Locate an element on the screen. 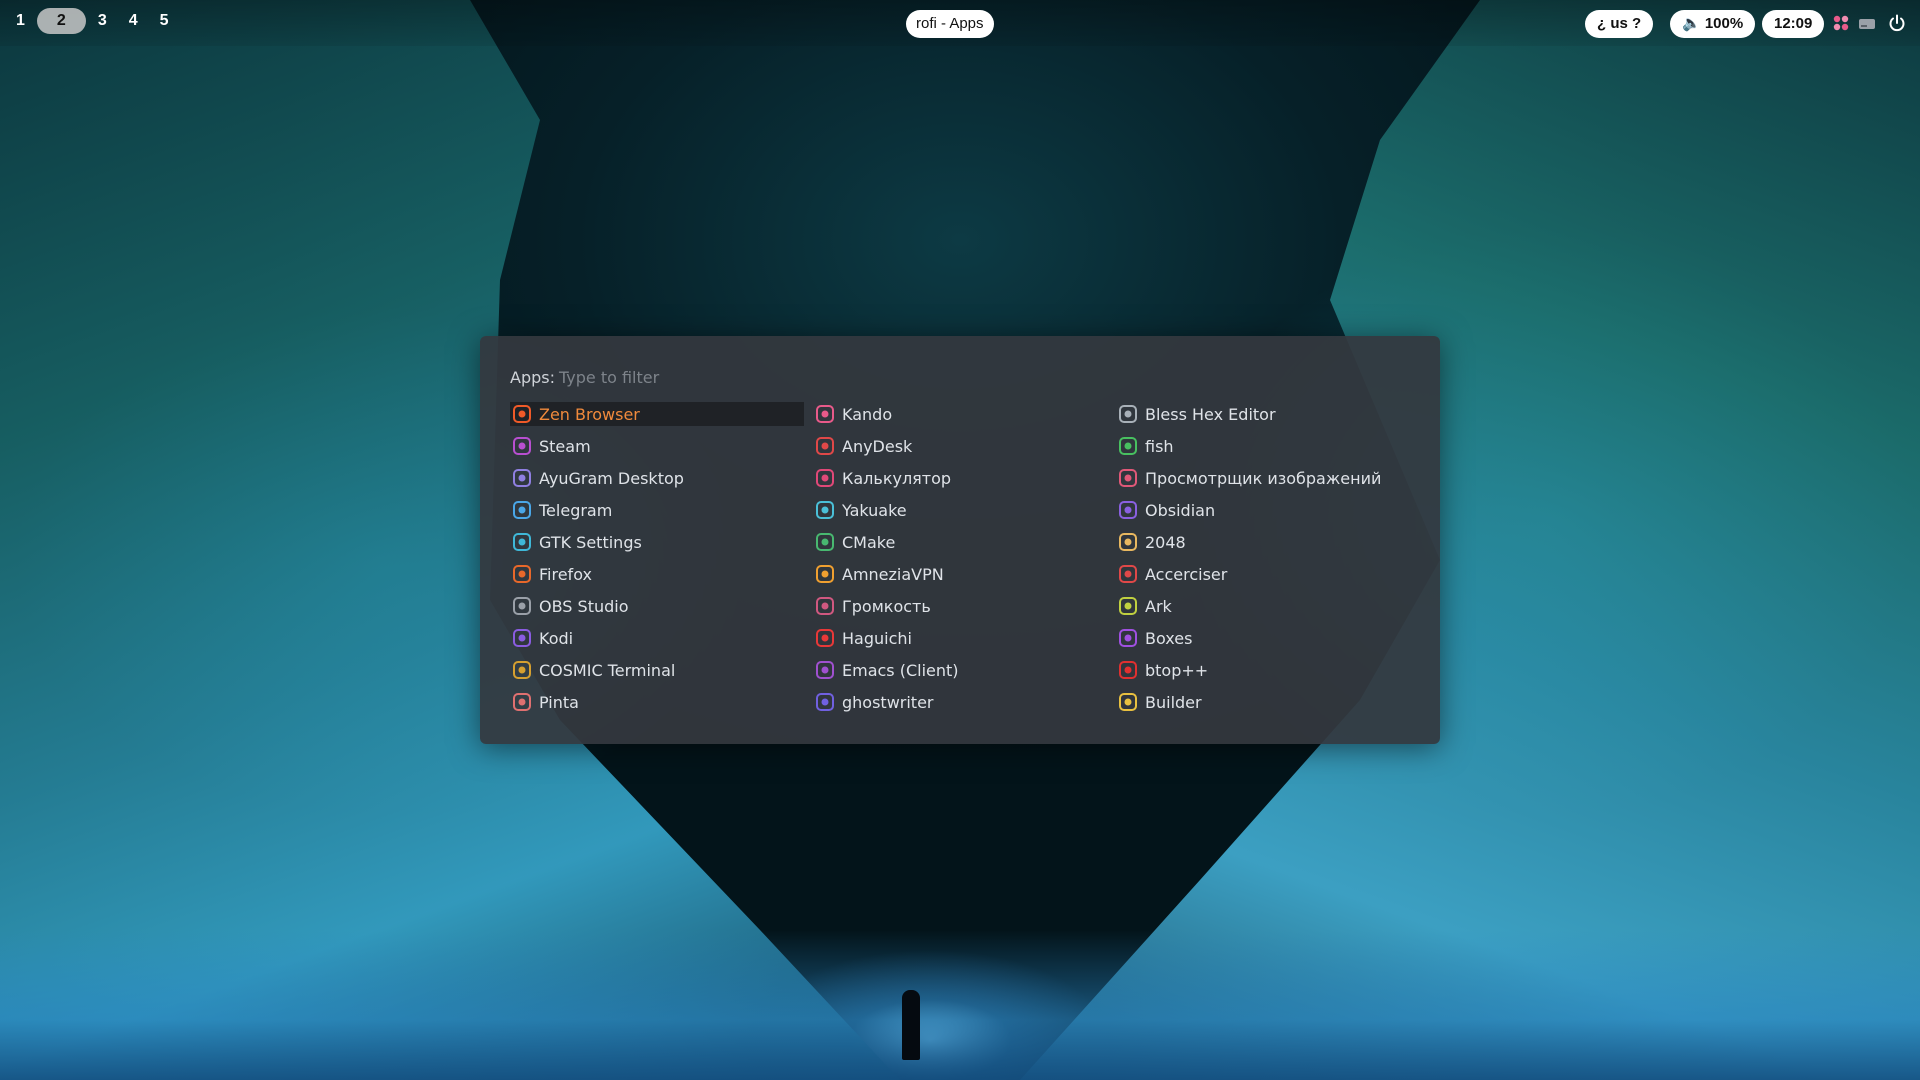 The height and width of the screenshot is (1080, 1920). app-item-label: ghostwriter is located at coordinates (888, 702).